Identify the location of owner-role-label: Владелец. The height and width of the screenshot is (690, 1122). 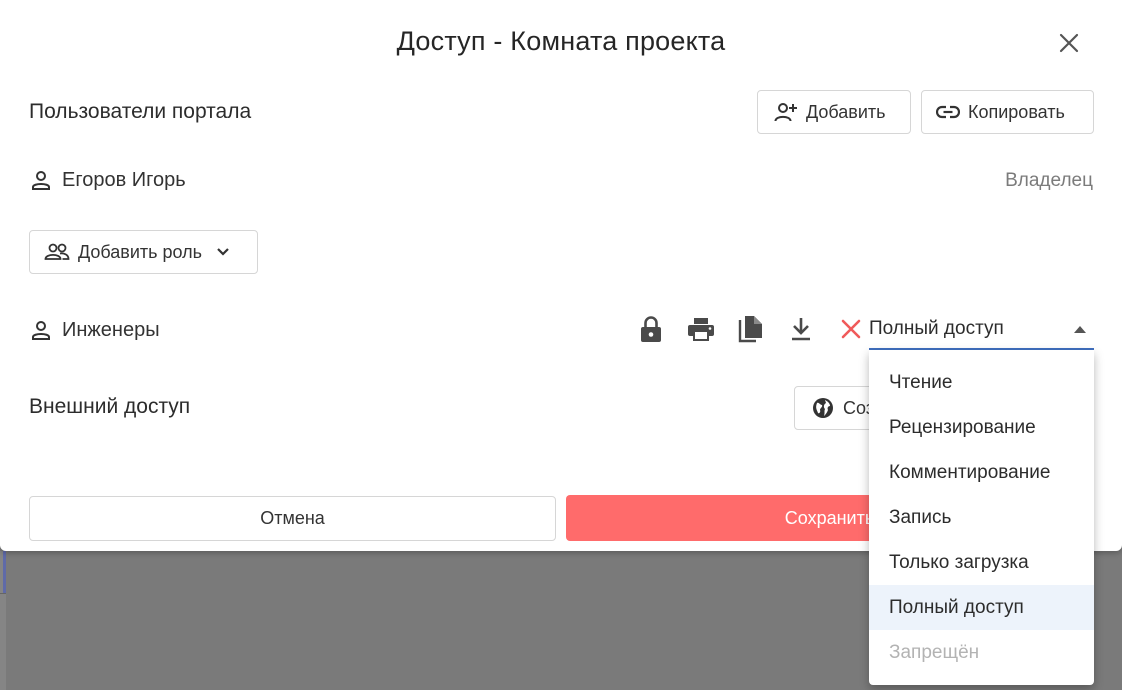
(1049, 180).